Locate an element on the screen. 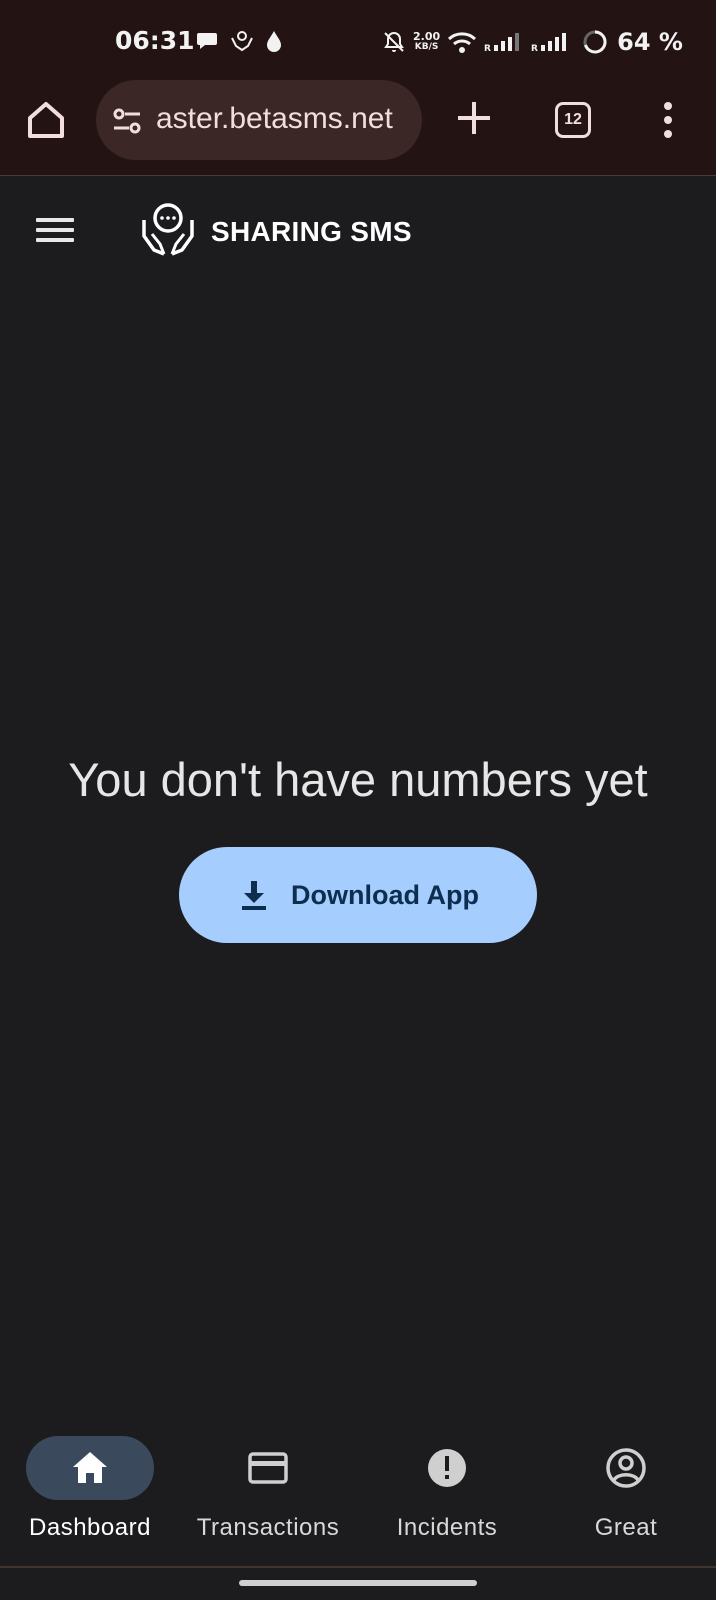 This screenshot has height=1600, width=716. download-icon is located at coordinates (254, 895).